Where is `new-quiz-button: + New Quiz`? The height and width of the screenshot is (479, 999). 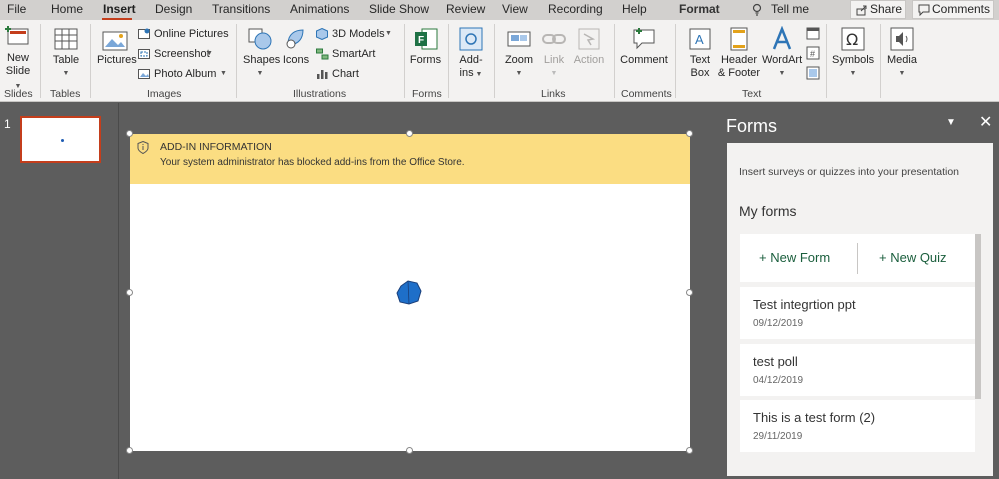 new-quiz-button: + New Quiz is located at coordinates (913, 257).